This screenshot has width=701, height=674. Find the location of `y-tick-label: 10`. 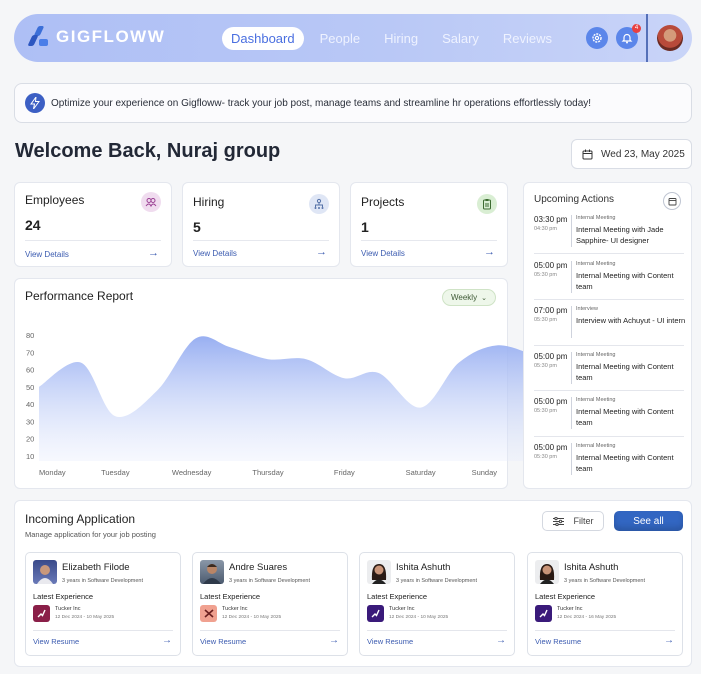

y-tick-label: 10 is located at coordinates (30, 456).